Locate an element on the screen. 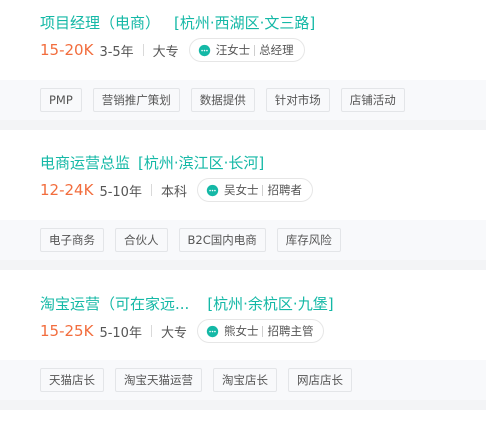 The width and height of the screenshot is (486, 422). job-meta-row: 15-25K 5-10年 大专 熊女士 招聘主管 is located at coordinates (182, 331).